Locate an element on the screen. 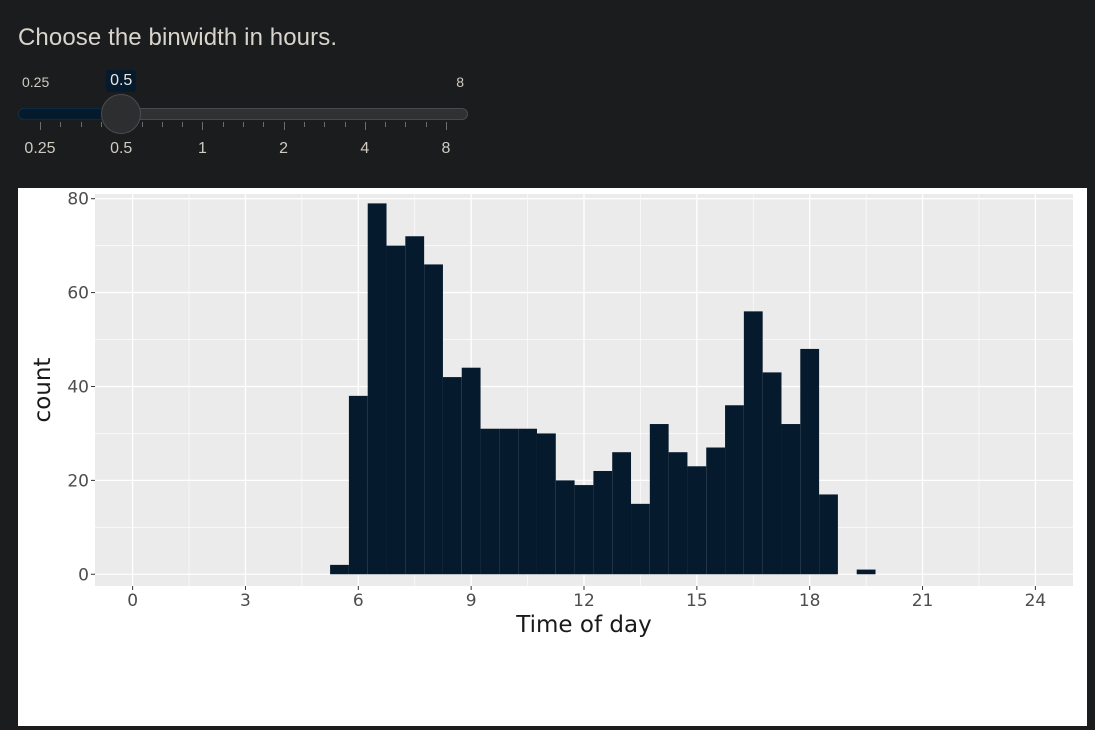 The width and height of the screenshot is (1095, 730). x-tick-label: 21 is located at coordinates (923, 601).